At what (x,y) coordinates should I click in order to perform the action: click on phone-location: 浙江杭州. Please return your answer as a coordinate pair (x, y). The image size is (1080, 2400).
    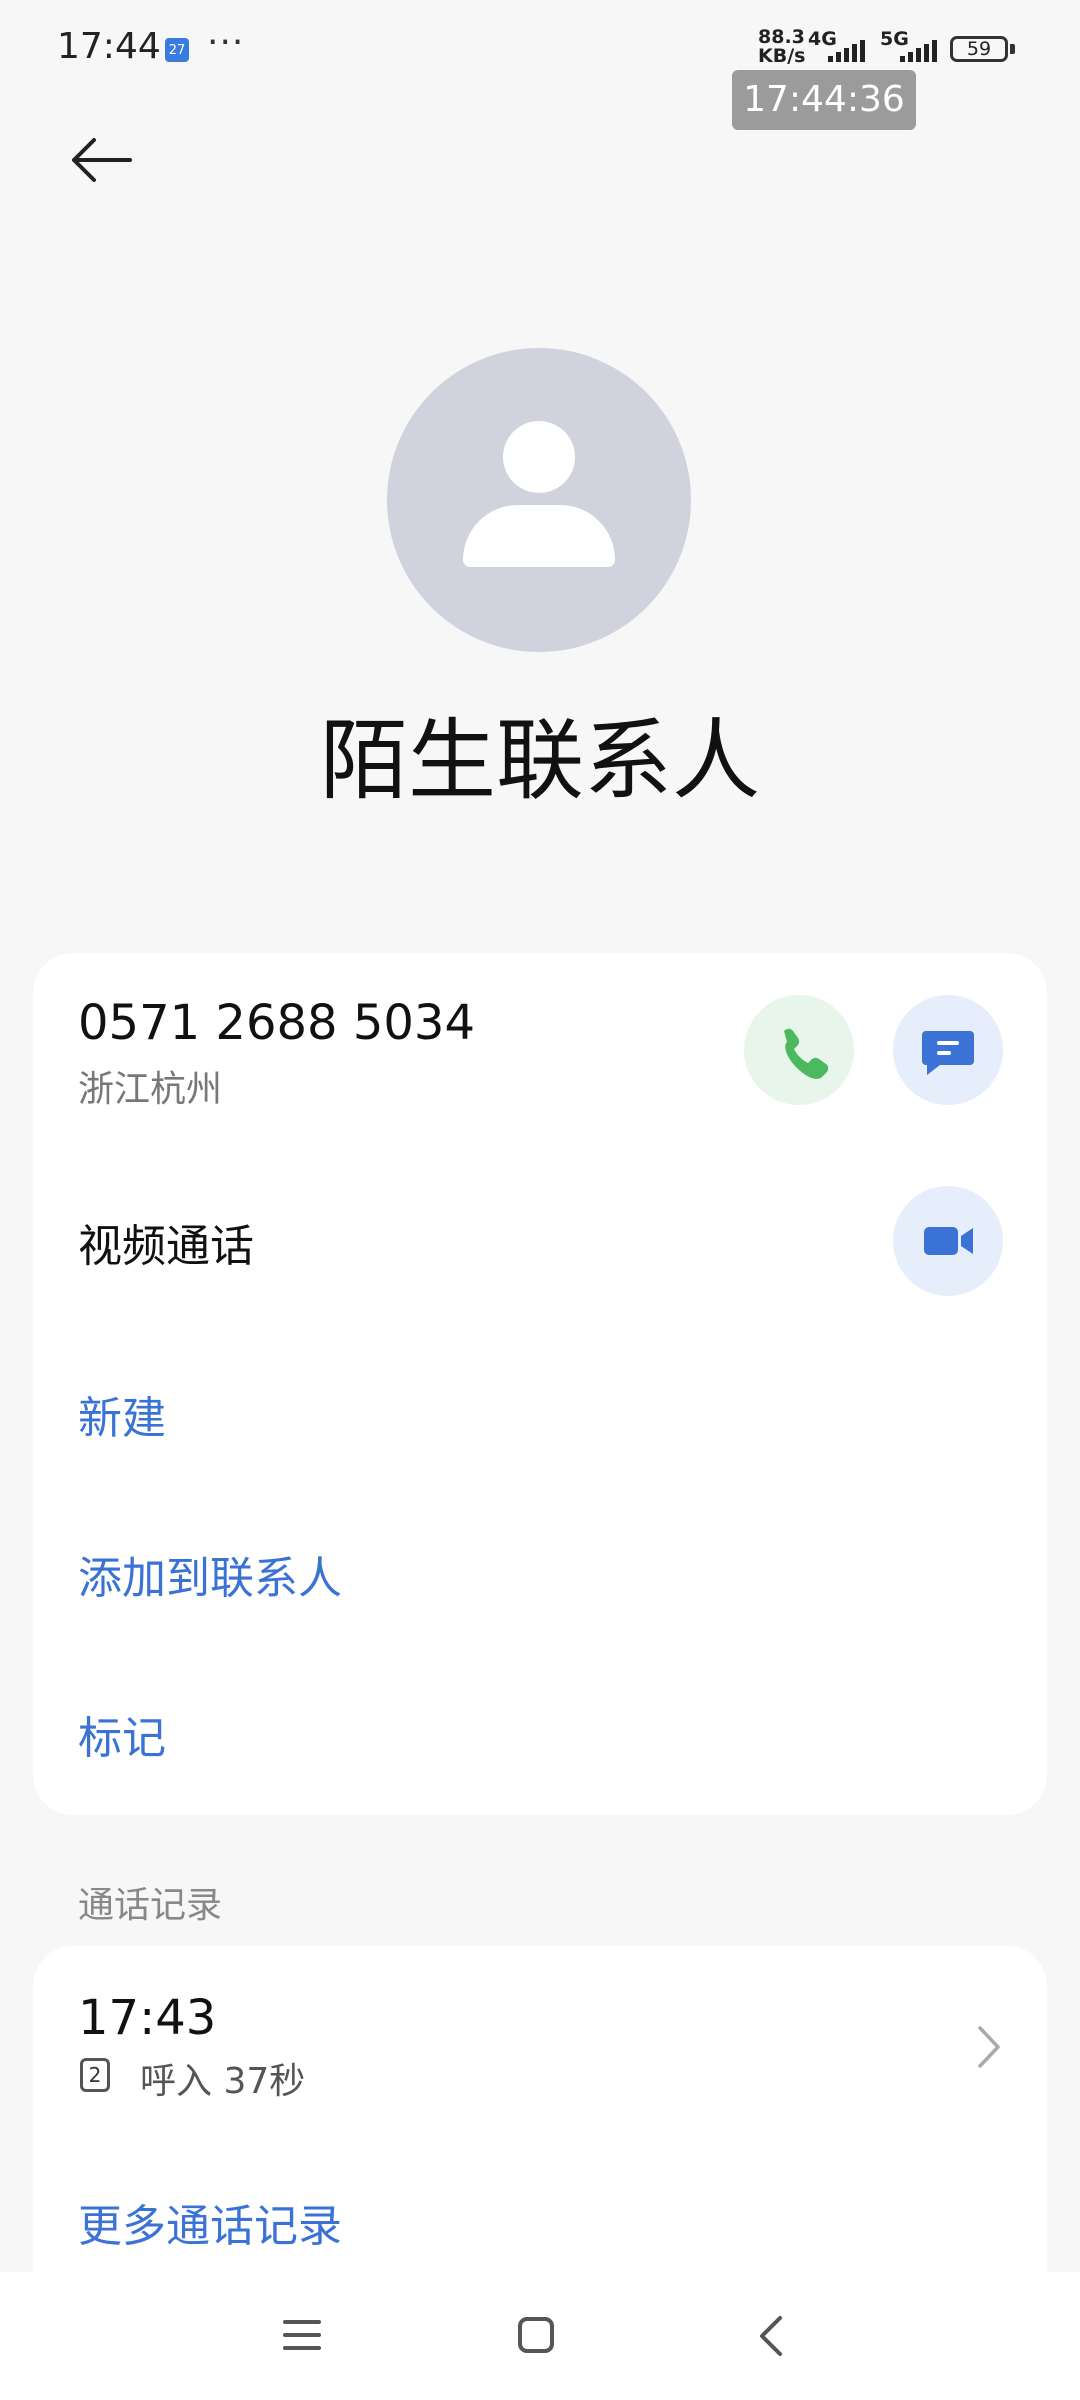
    Looking at the image, I should click on (150, 1089).